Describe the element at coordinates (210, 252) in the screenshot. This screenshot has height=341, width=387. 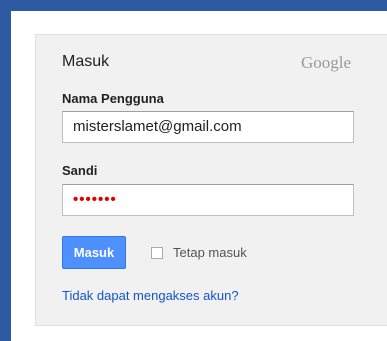
I see `remember-label: Tetap masuk` at that location.